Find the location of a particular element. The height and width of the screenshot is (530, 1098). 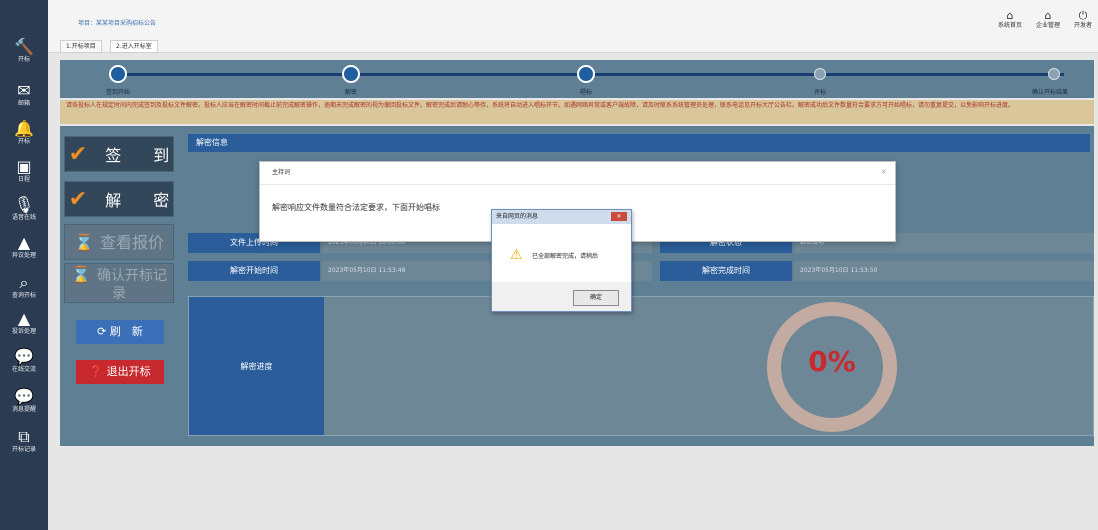

header-actions: ⌂ 系统首页 ⌂ 企业管理 ⏻ 开发者 is located at coordinates (1045, 20).